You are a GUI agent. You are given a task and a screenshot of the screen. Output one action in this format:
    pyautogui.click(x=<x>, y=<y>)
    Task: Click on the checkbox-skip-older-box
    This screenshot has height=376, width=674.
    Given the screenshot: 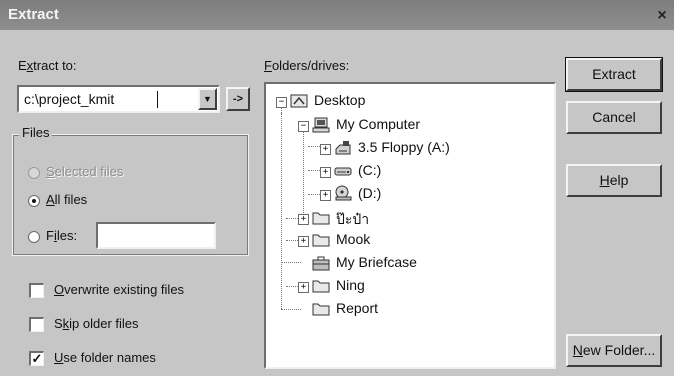 What is the action you would take?
    pyautogui.click(x=36, y=324)
    